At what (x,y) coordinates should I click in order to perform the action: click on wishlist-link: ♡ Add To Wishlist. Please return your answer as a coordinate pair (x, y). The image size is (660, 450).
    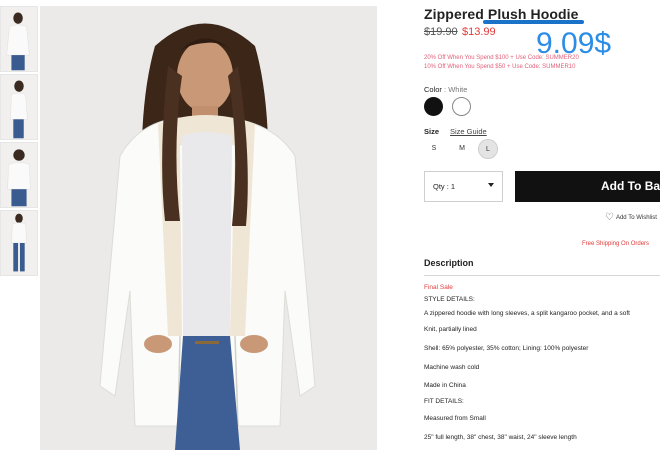
    Looking at the image, I should click on (631, 217).